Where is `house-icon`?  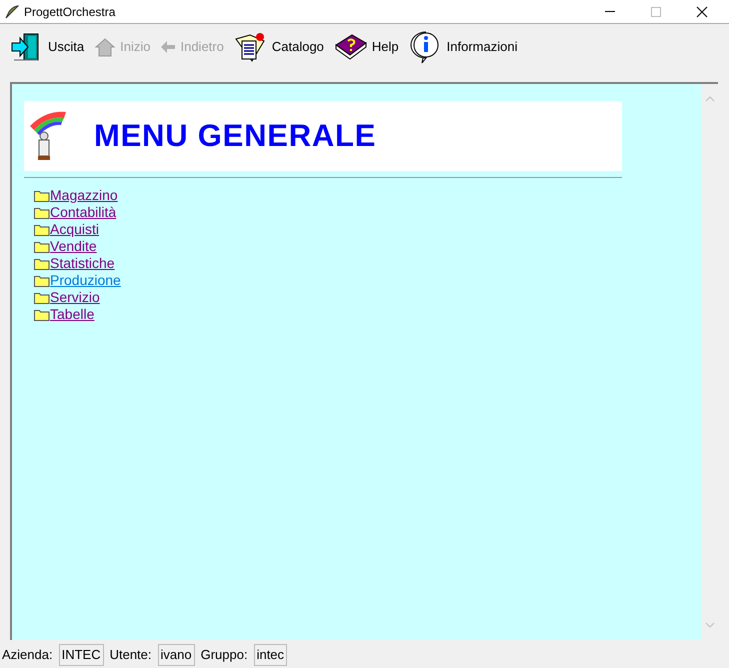 house-icon is located at coordinates (105, 47).